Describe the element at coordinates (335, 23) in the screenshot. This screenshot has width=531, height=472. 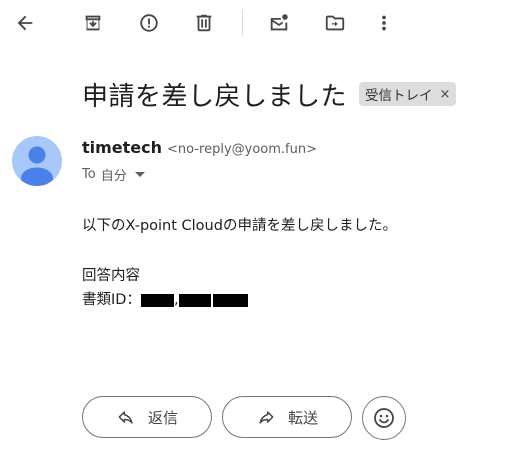
I see `move-to-icon` at that location.